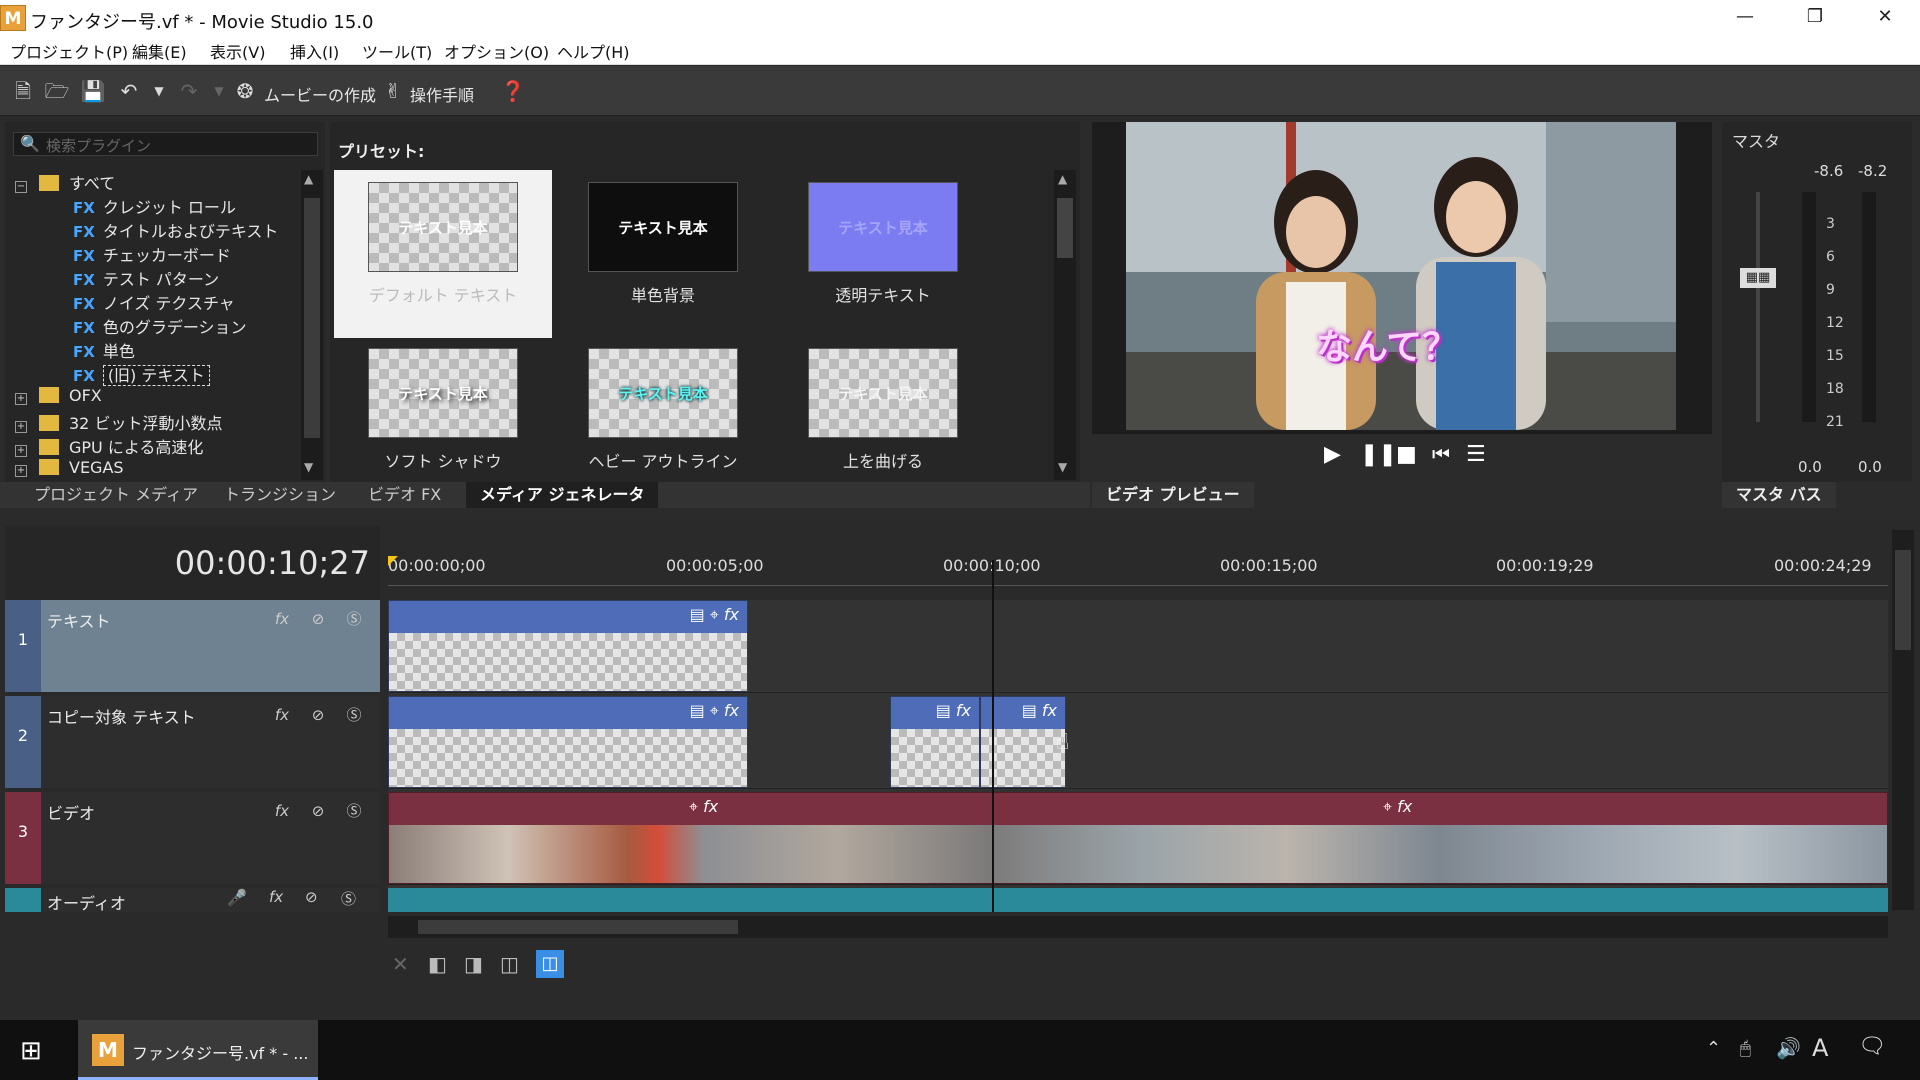 The width and height of the screenshot is (1920, 1080). I want to click on open-folder-icon: 🗁, so click(57, 91).